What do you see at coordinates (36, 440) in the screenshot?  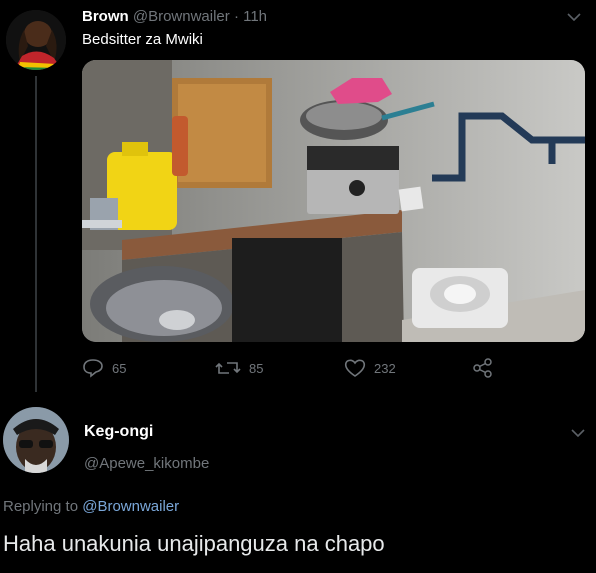 I see `reply-avatar` at bounding box center [36, 440].